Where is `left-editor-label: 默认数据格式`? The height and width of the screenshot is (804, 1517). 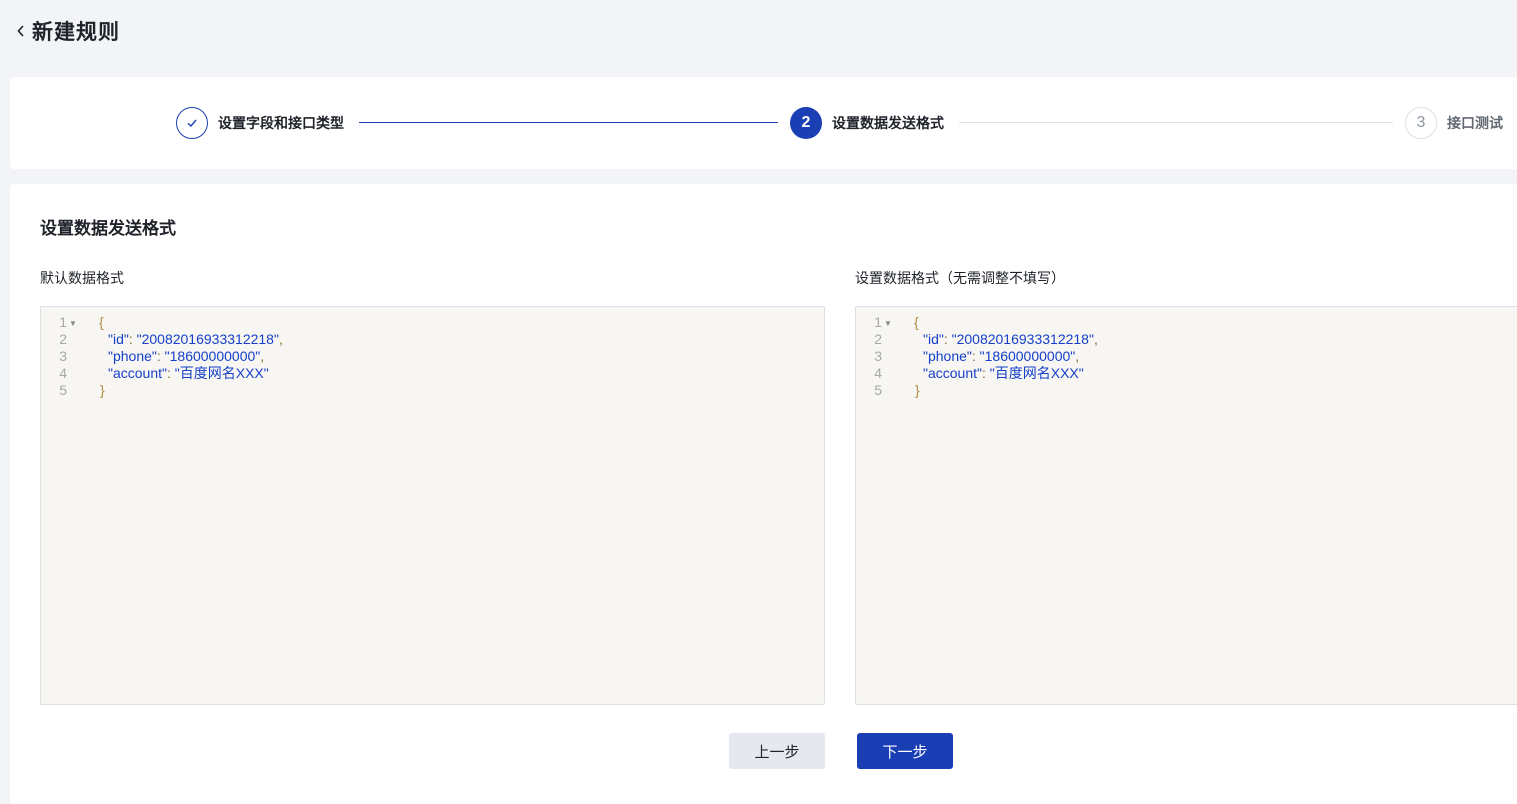
left-editor-label: 默认数据格式 is located at coordinates (82, 278).